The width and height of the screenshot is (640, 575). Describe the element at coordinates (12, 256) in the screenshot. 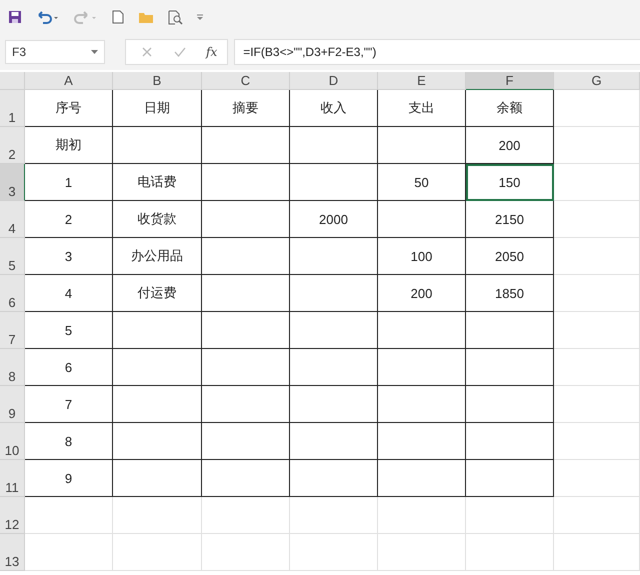

I see `row-header: 5` at that location.